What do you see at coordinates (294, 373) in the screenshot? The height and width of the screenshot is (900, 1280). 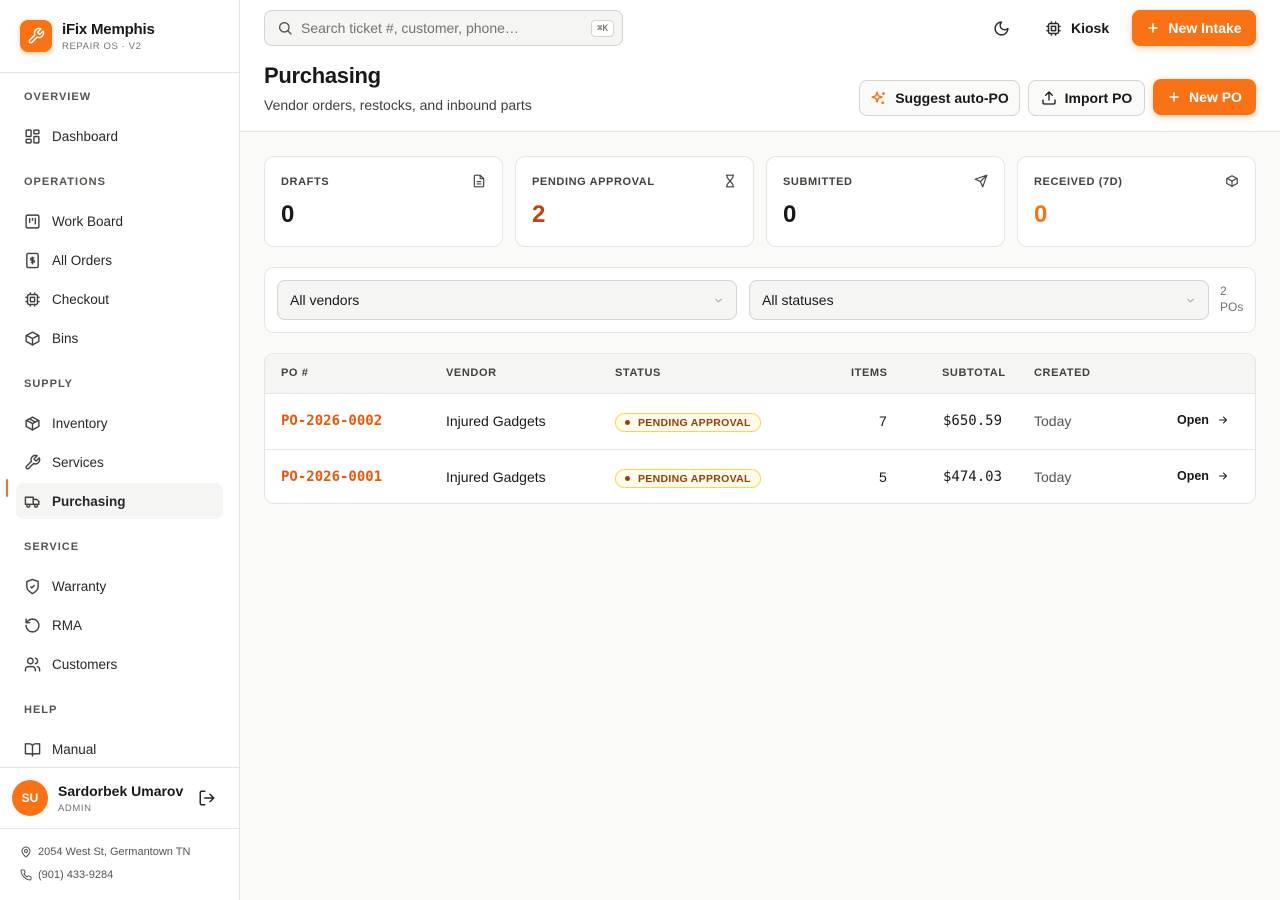 I see `column-header-po: PO #` at bounding box center [294, 373].